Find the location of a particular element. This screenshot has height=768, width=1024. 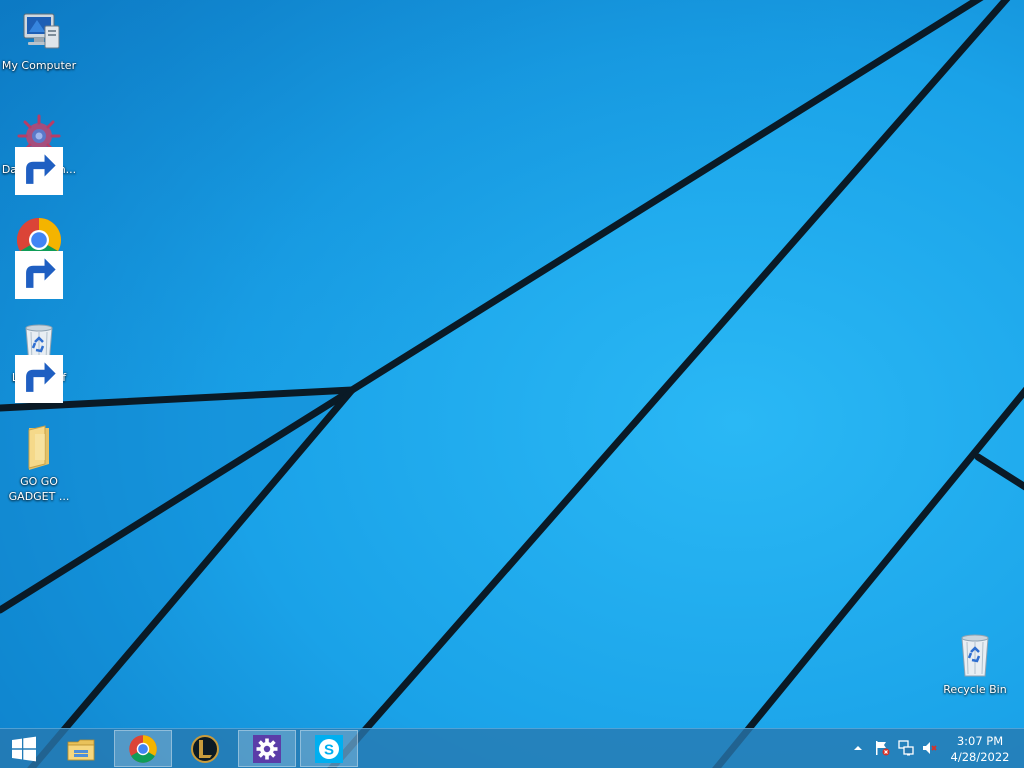

gear-icon is located at coordinates (267, 748).